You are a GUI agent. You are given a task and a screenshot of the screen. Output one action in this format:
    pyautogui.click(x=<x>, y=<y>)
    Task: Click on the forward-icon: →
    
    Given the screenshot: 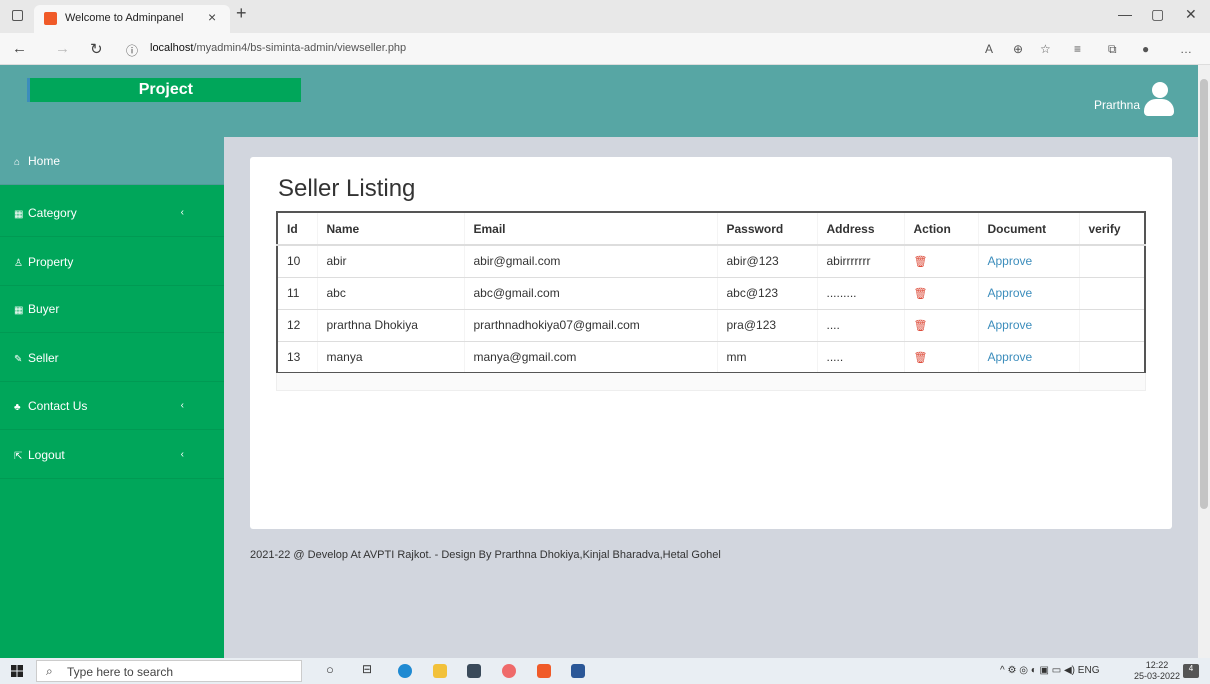 What is the action you would take?
    pyautogui.click(x=62, y=48)
    